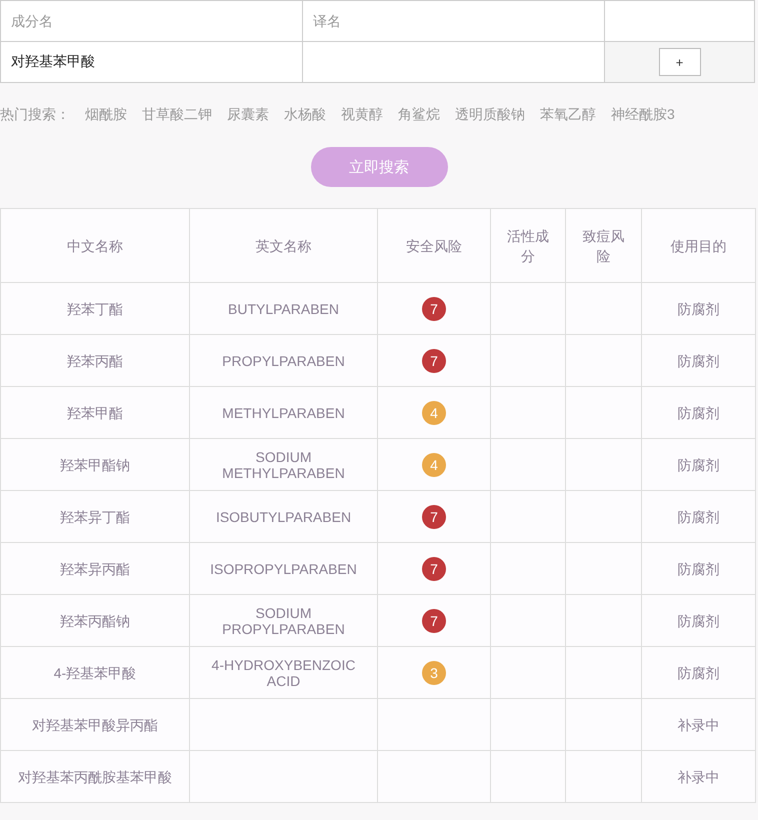 Image resolution: width=758 pixels, height=820 pixels. I want to click on column-header: 英文名称, so click(284, 245).